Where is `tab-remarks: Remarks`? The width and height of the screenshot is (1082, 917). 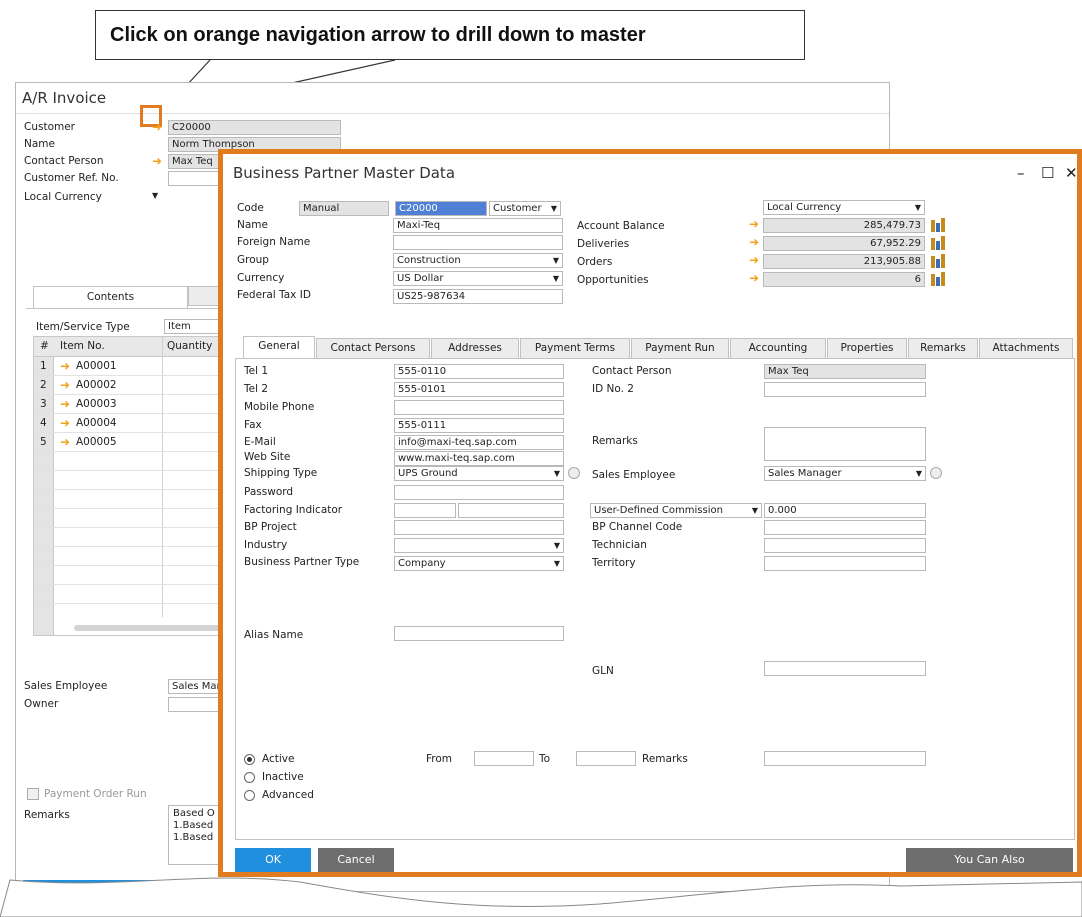
tab-remarks: Remarks is located at coordinates (943, 348).